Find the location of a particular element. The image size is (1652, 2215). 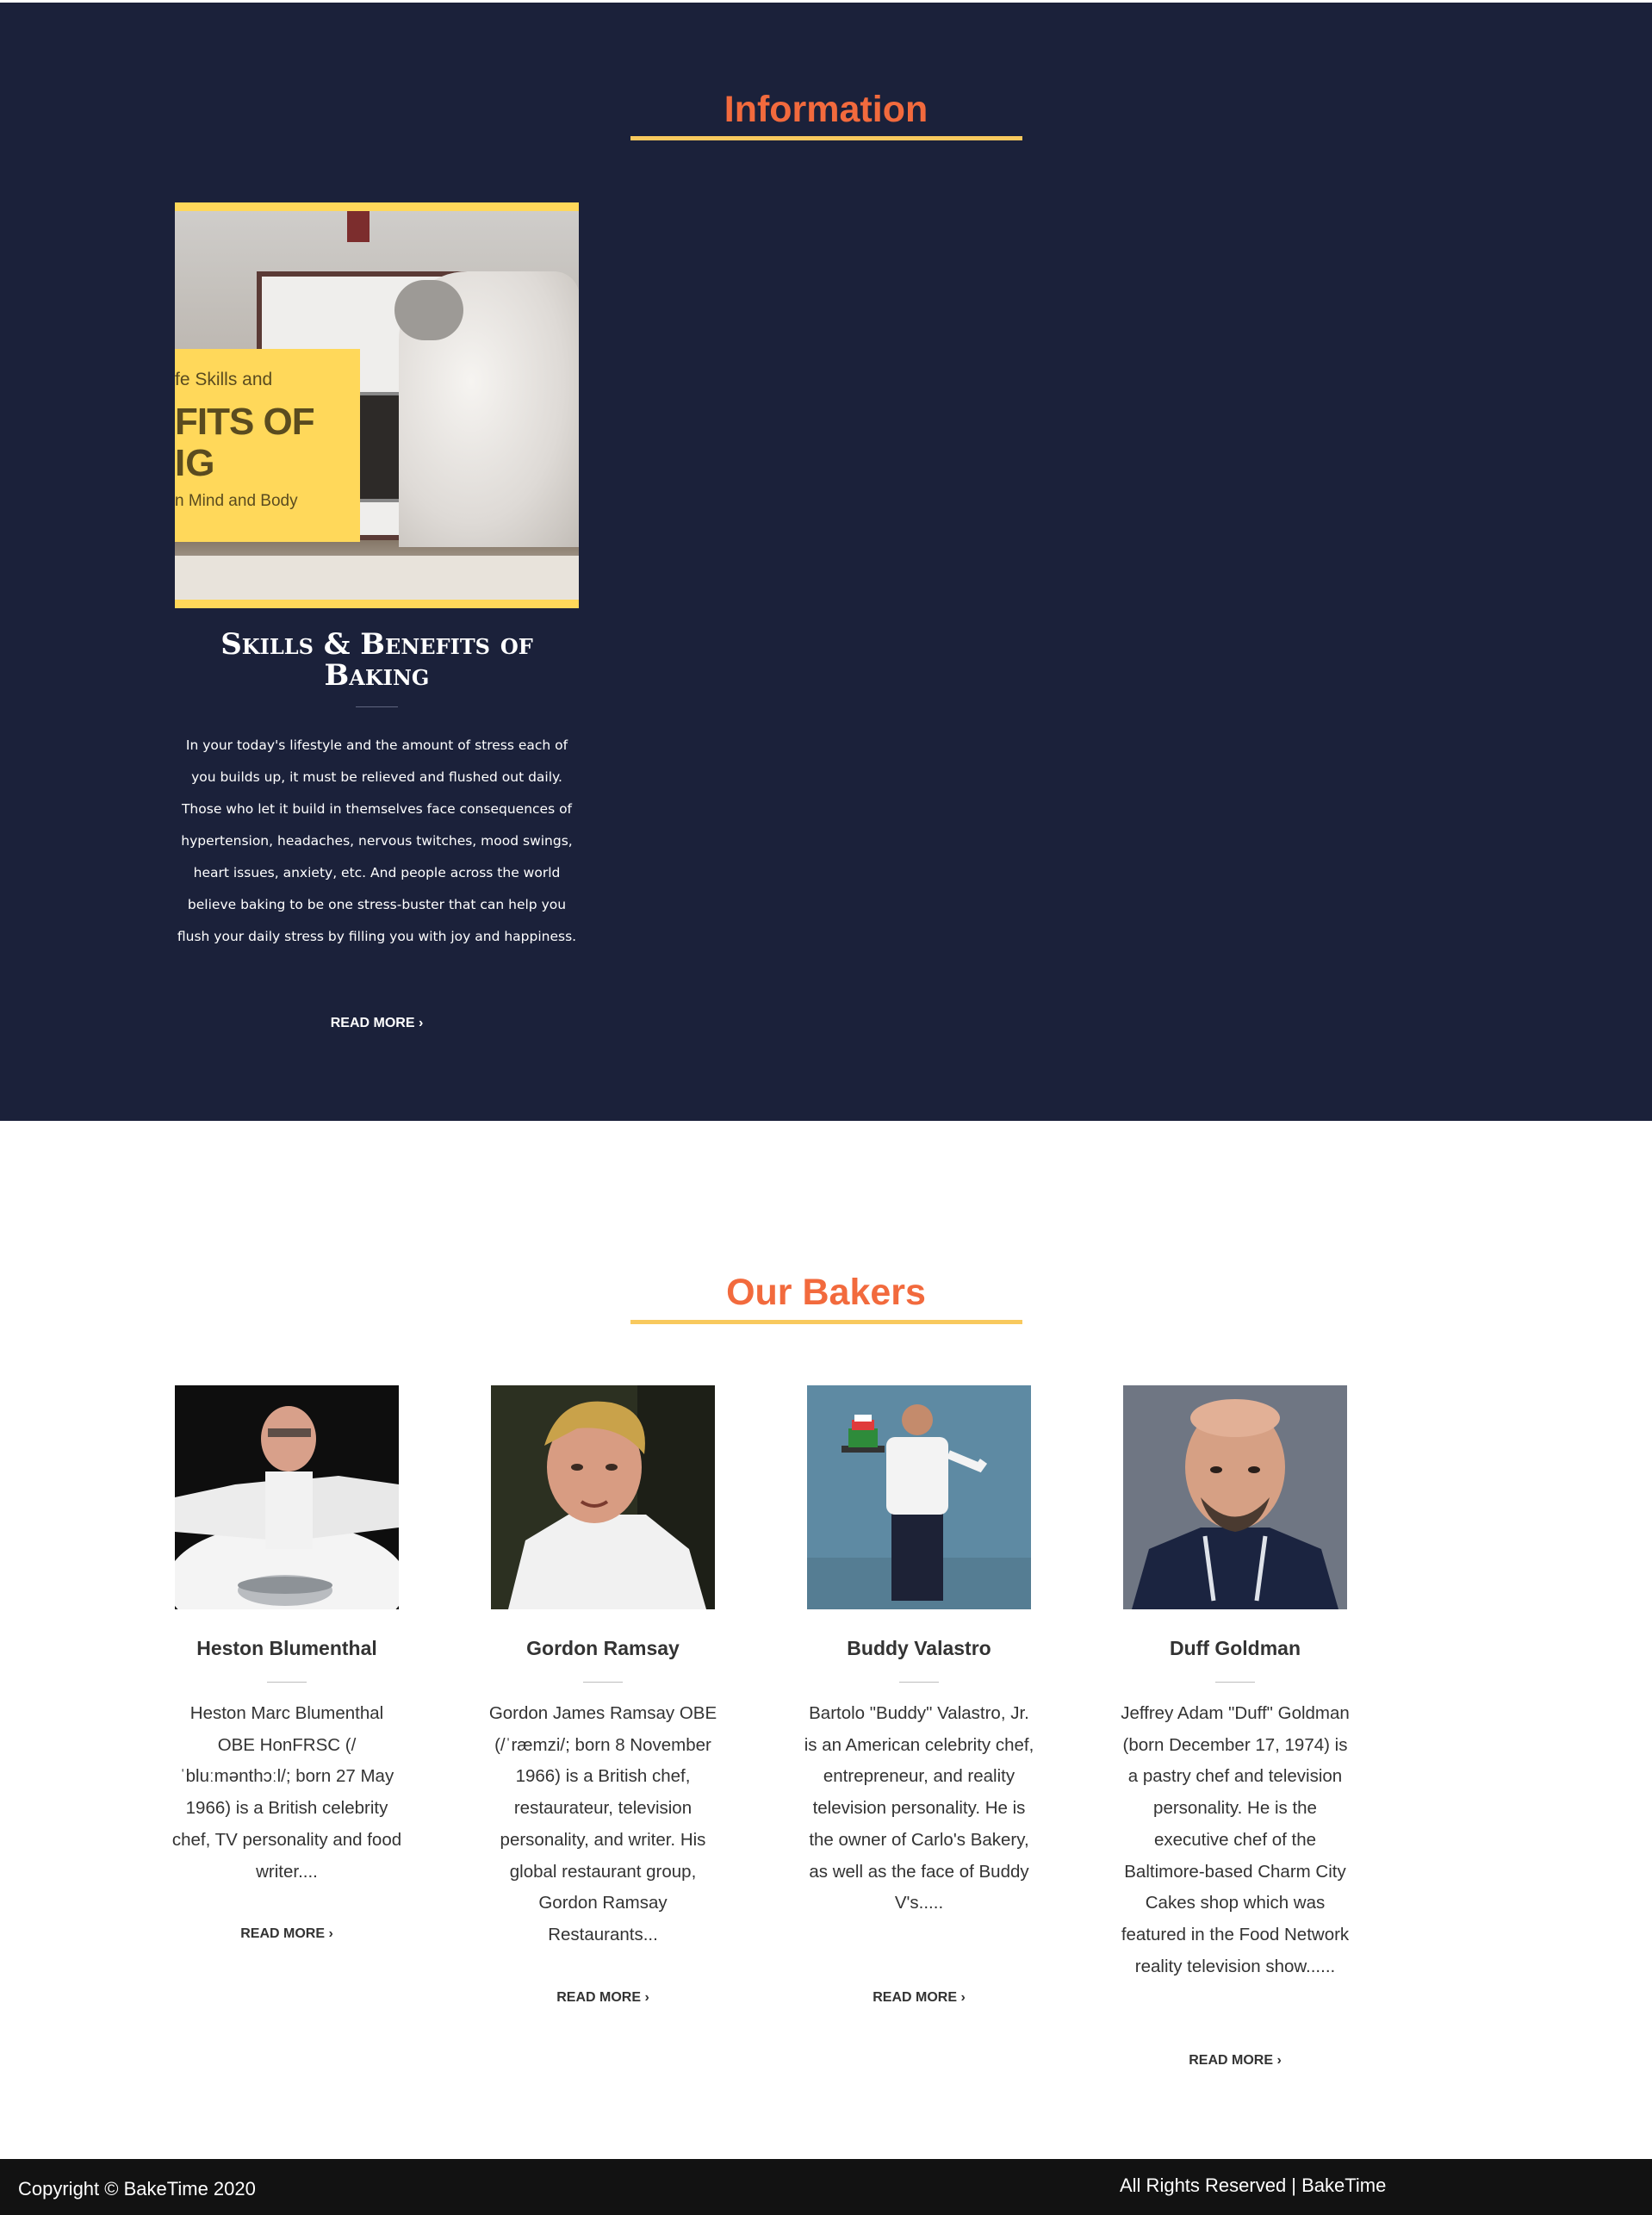

chef-photo-buddy-illustration is located at coordinates (919, 1497).